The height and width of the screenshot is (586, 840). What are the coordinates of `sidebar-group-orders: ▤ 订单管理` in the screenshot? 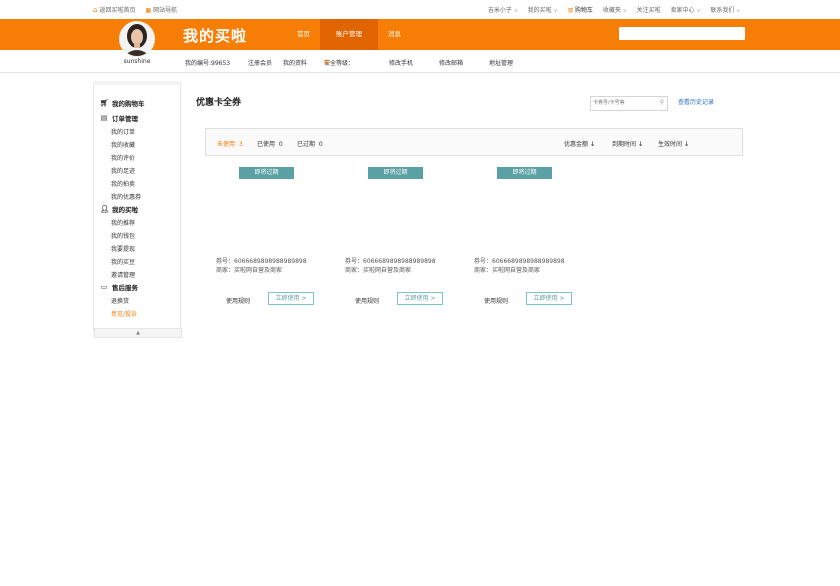 It's located at (119, 118).